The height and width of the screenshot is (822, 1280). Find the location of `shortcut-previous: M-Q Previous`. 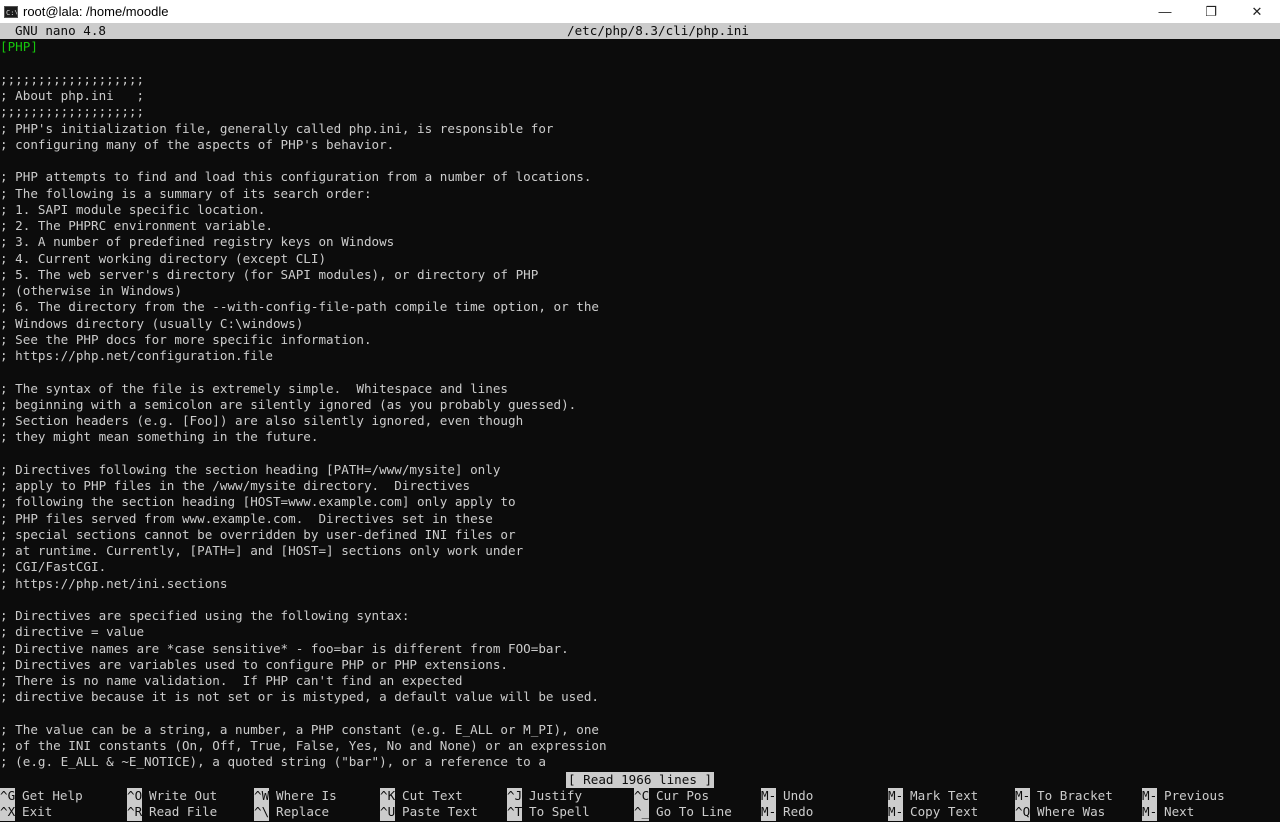

shortcut-previous: M-Q Previous is located at coordinates (1183, 796).